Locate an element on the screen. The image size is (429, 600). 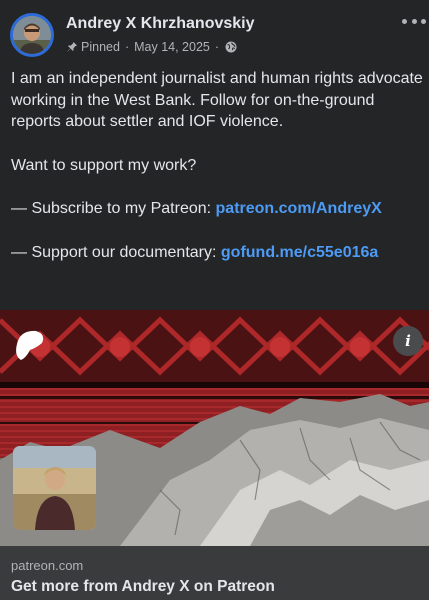
creator-thumbnail is located at coordinates (54, 488).